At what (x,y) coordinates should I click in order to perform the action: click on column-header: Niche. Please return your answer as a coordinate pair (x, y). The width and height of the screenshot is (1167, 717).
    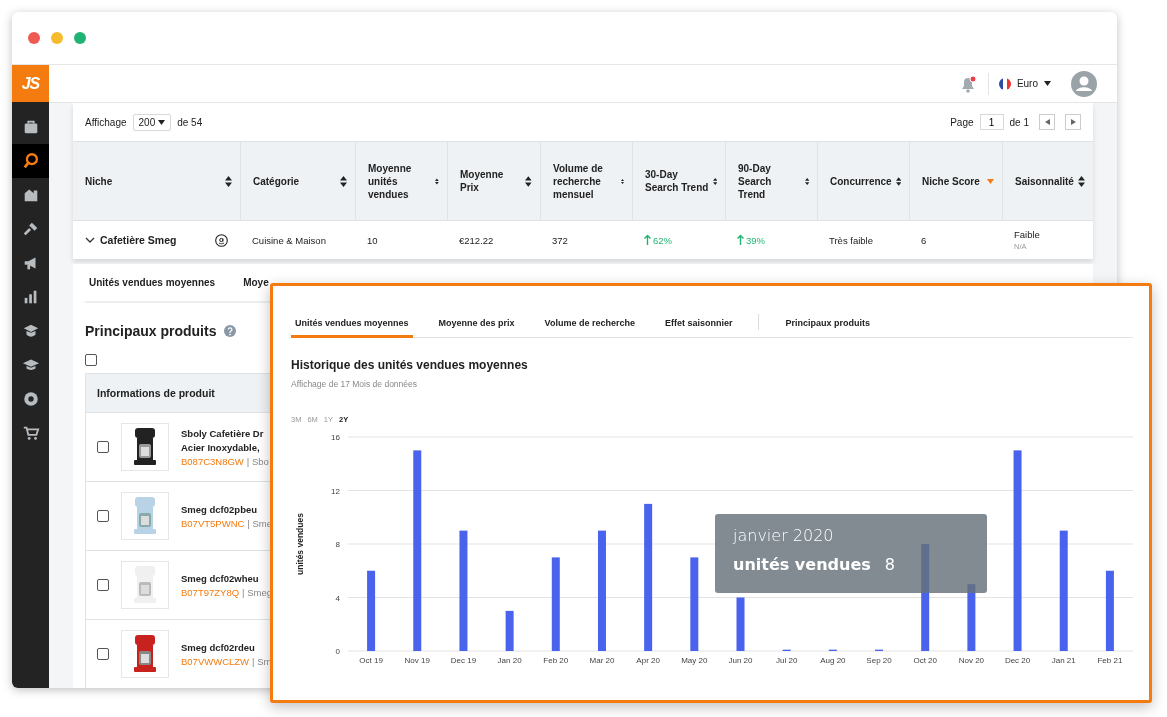
    Looking at the image, I should click on (156, 181).